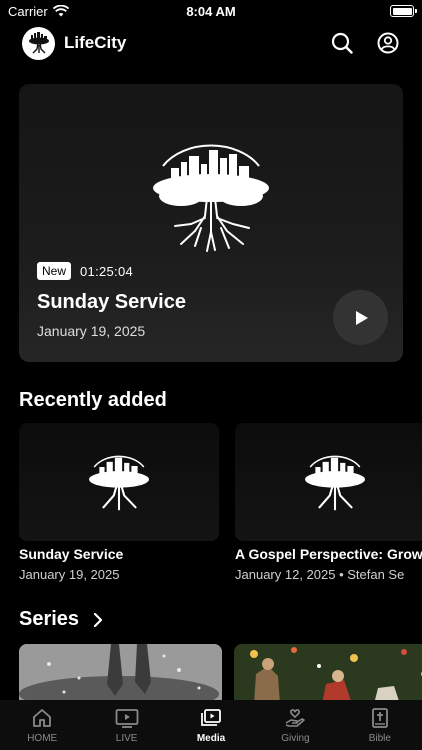  What do you see at coordinates (95, 42) in the screenshot?
I see `app-title: LifeCity` at bounding box center [95, 42].